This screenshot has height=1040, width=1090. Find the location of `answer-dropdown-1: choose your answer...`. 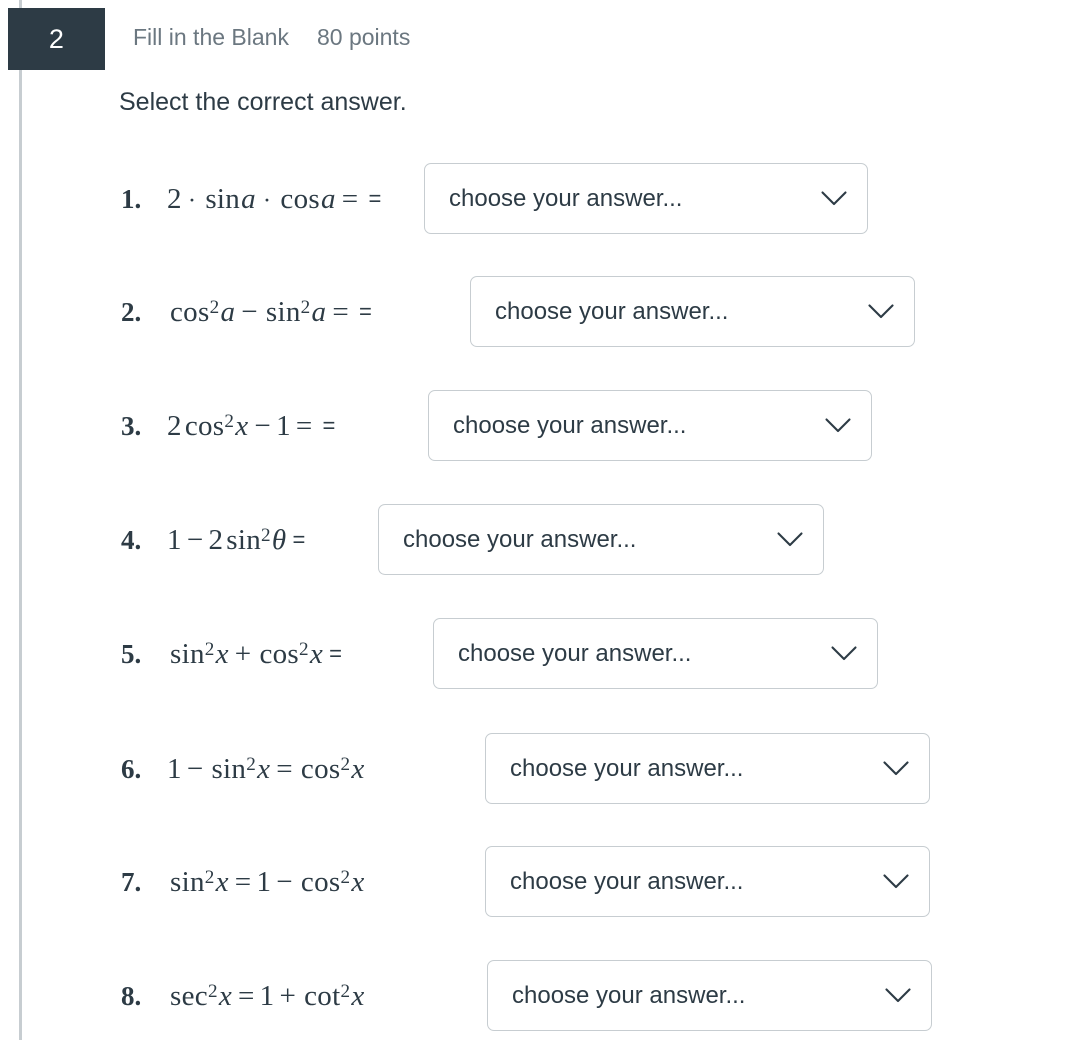

answer-dropdown-1: choose your answer... is located at coordinates (646, 198).